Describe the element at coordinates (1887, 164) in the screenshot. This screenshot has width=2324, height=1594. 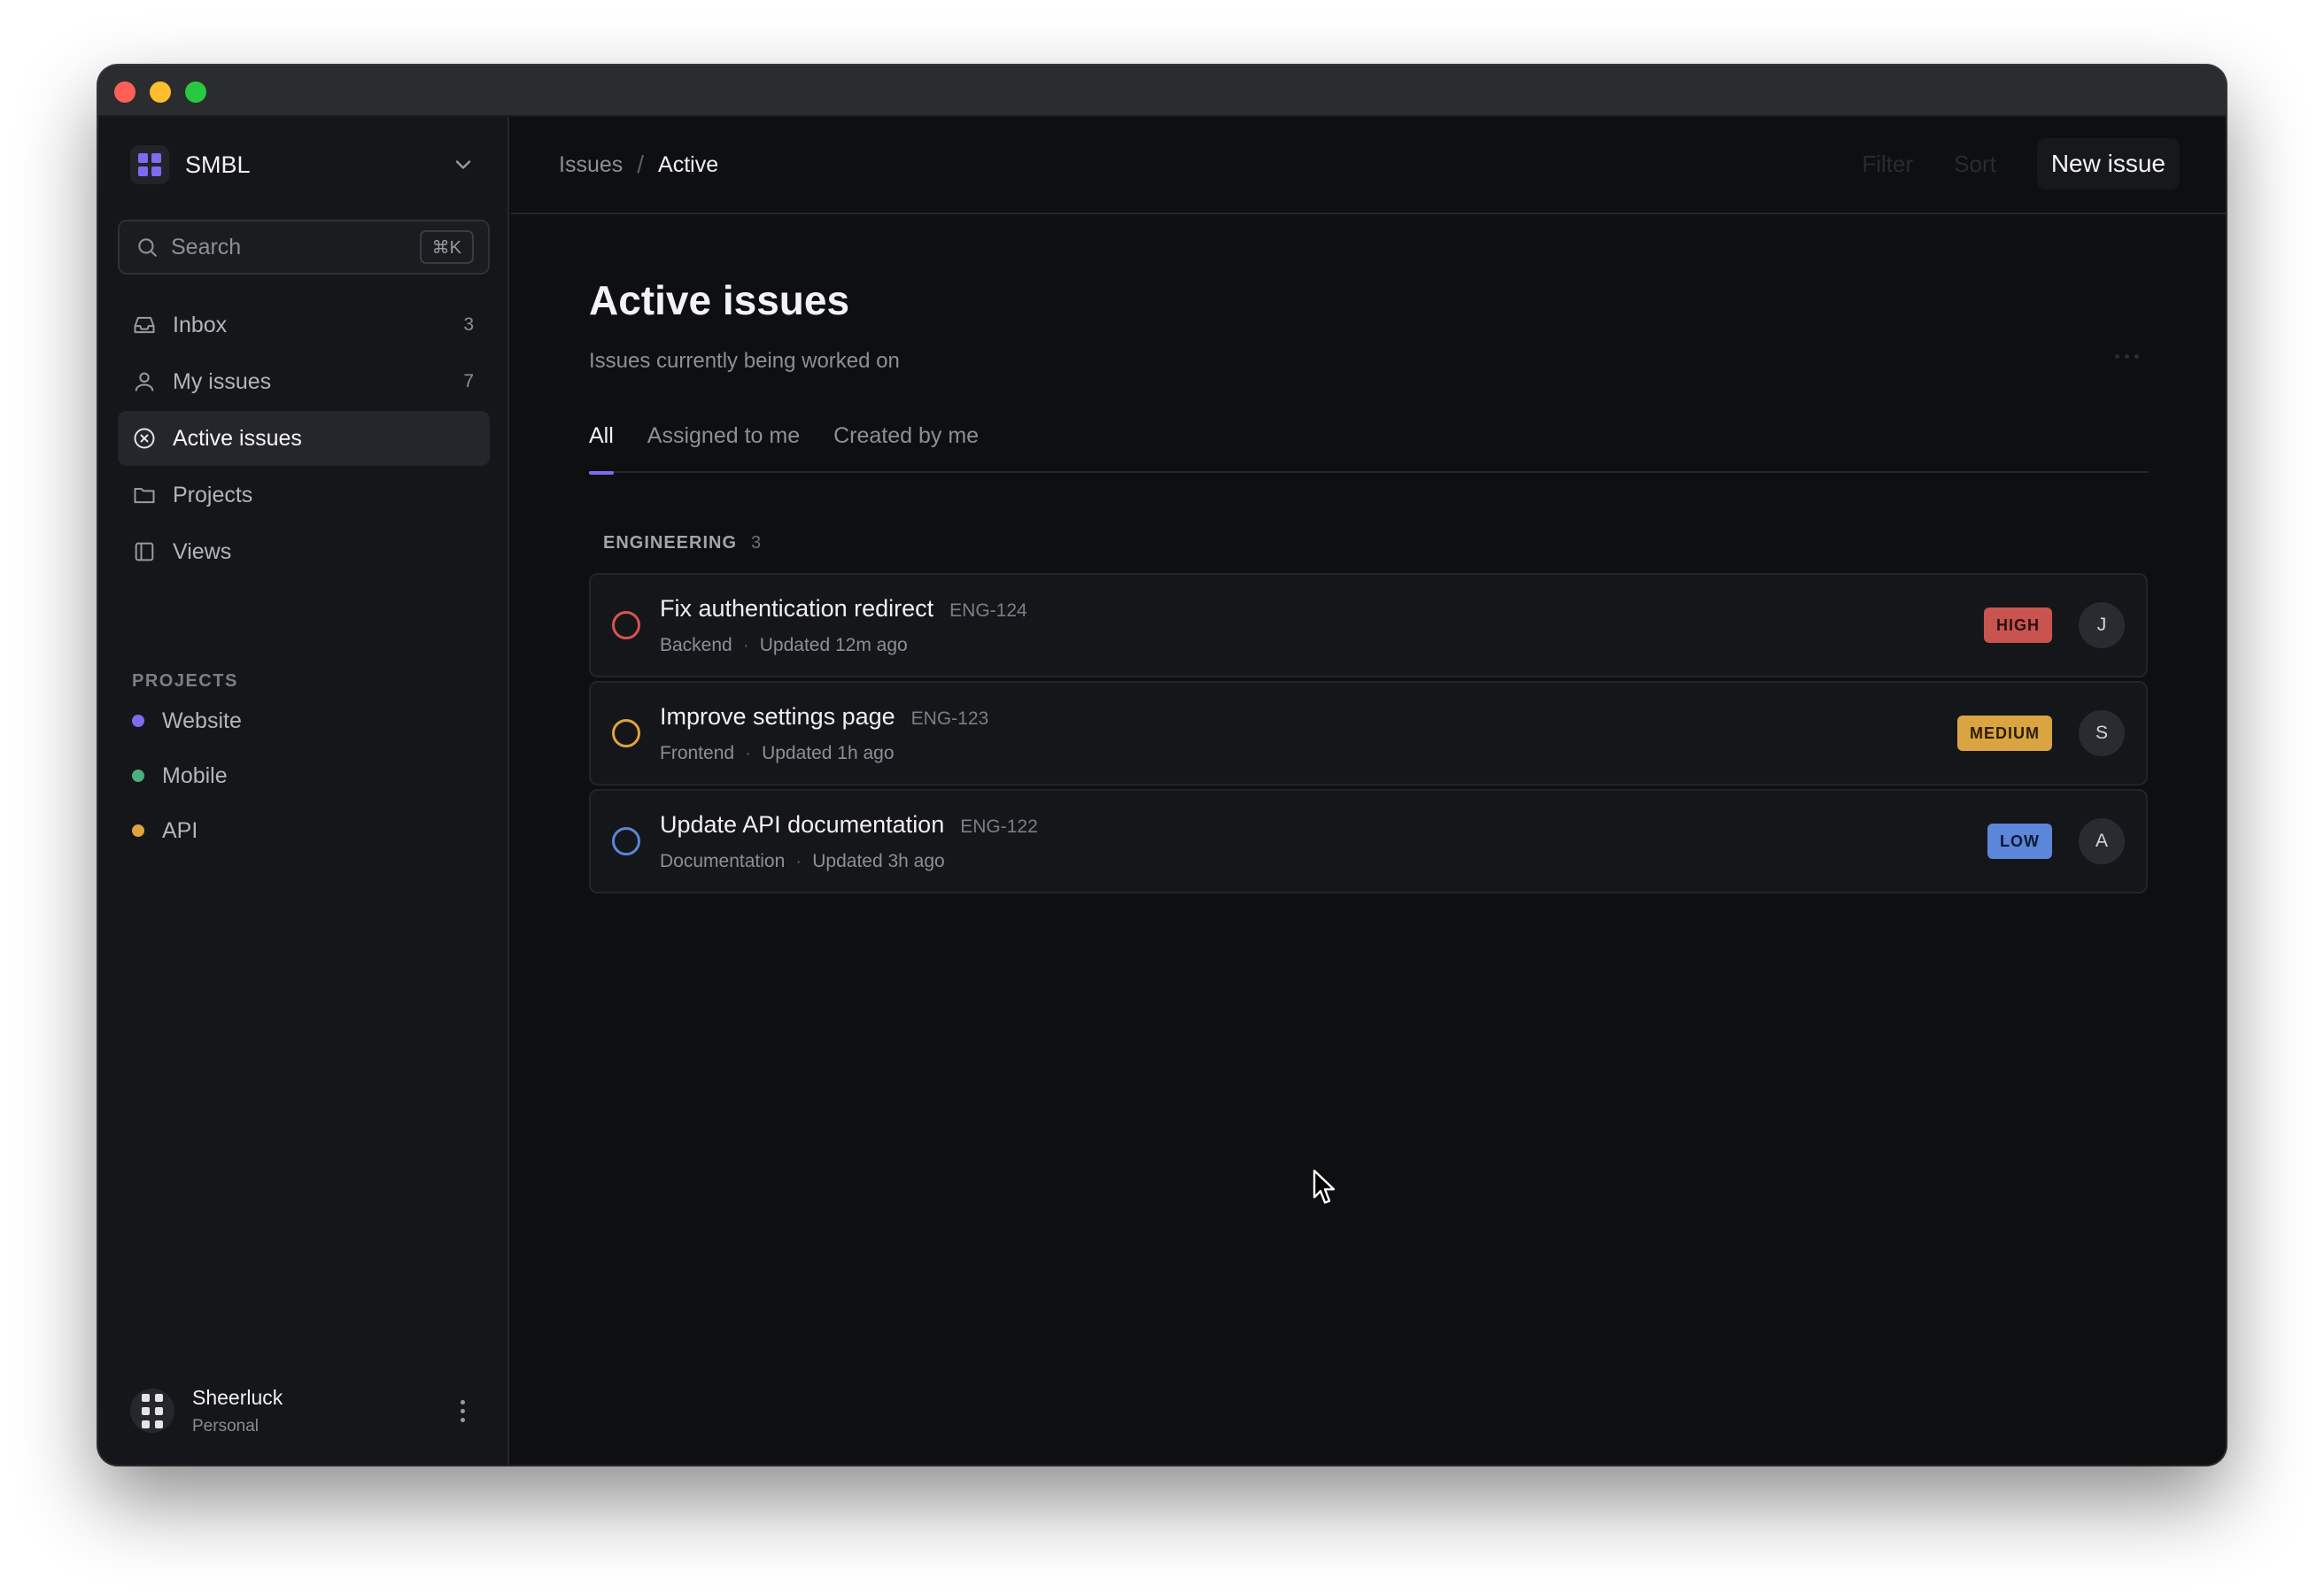
I see `filter-button: Filter` at that location.